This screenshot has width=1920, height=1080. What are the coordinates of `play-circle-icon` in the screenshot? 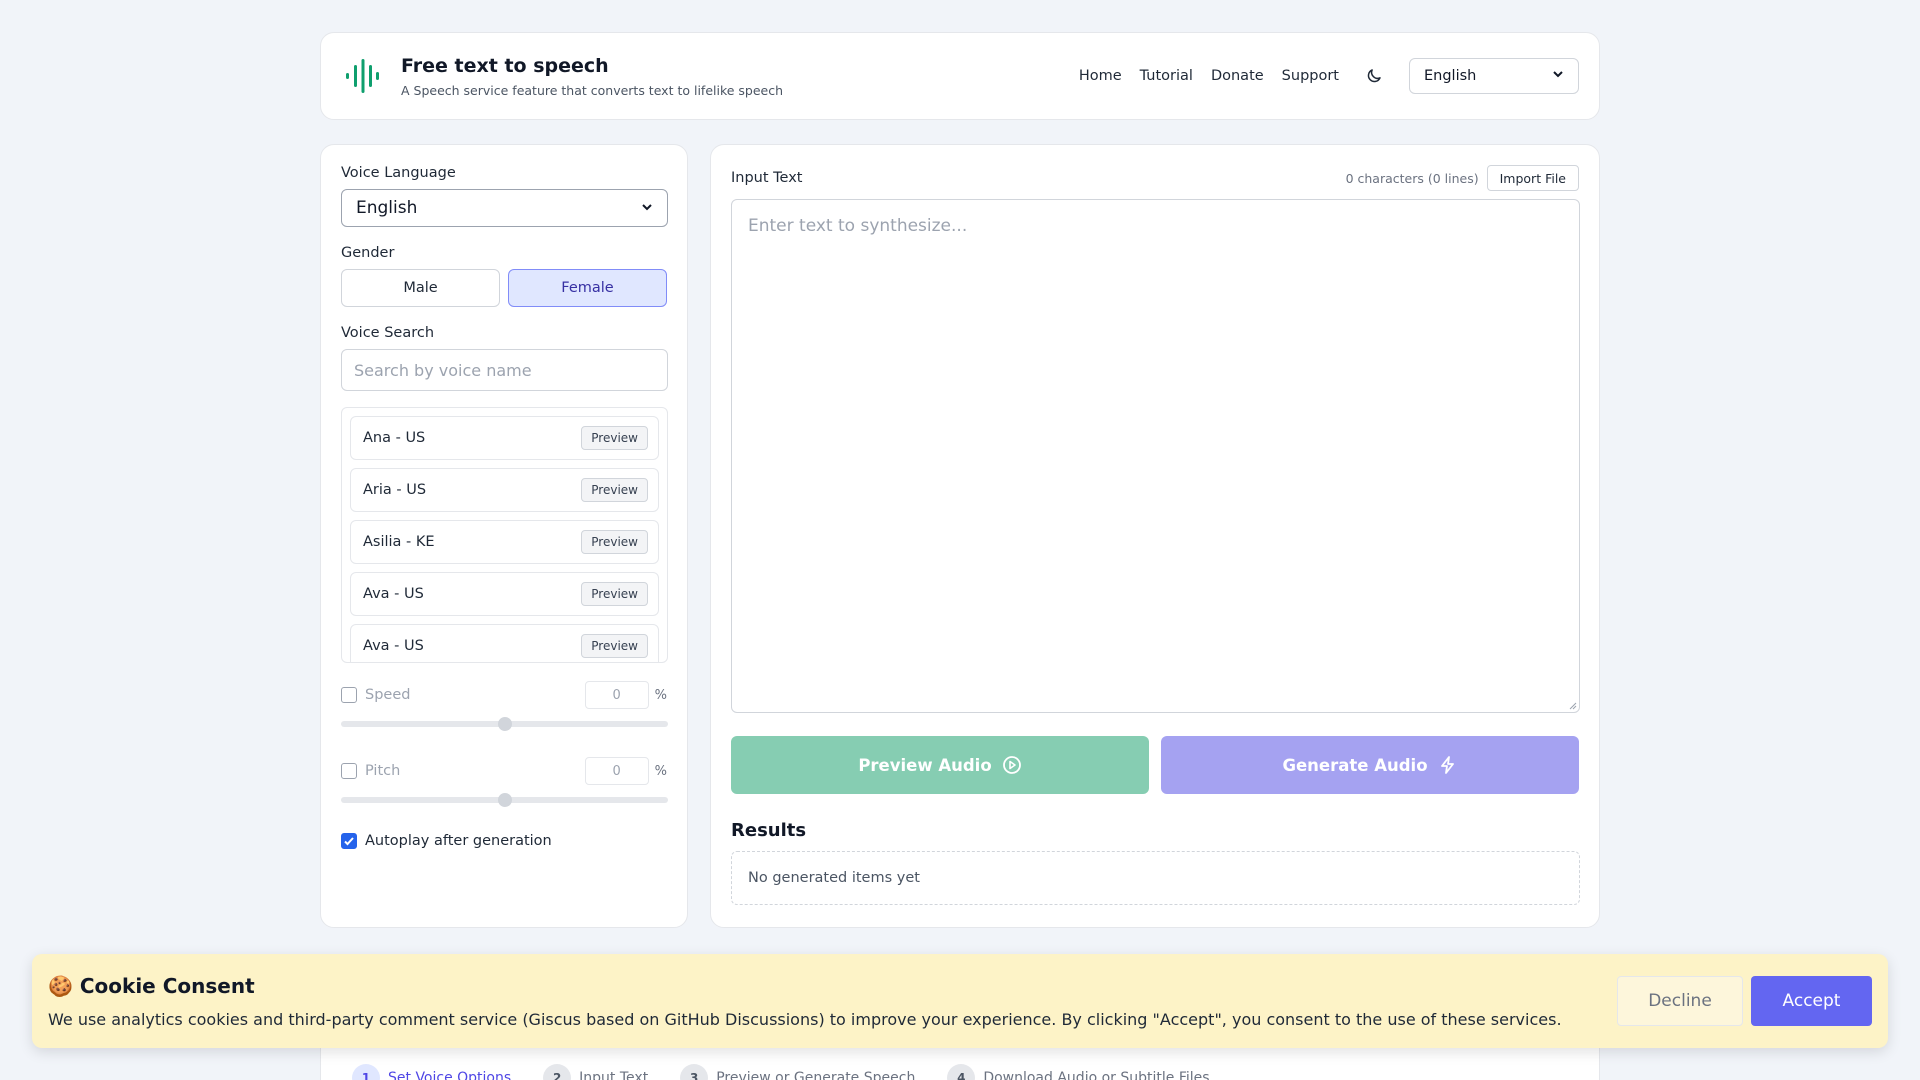 It's located at (1012, 765).